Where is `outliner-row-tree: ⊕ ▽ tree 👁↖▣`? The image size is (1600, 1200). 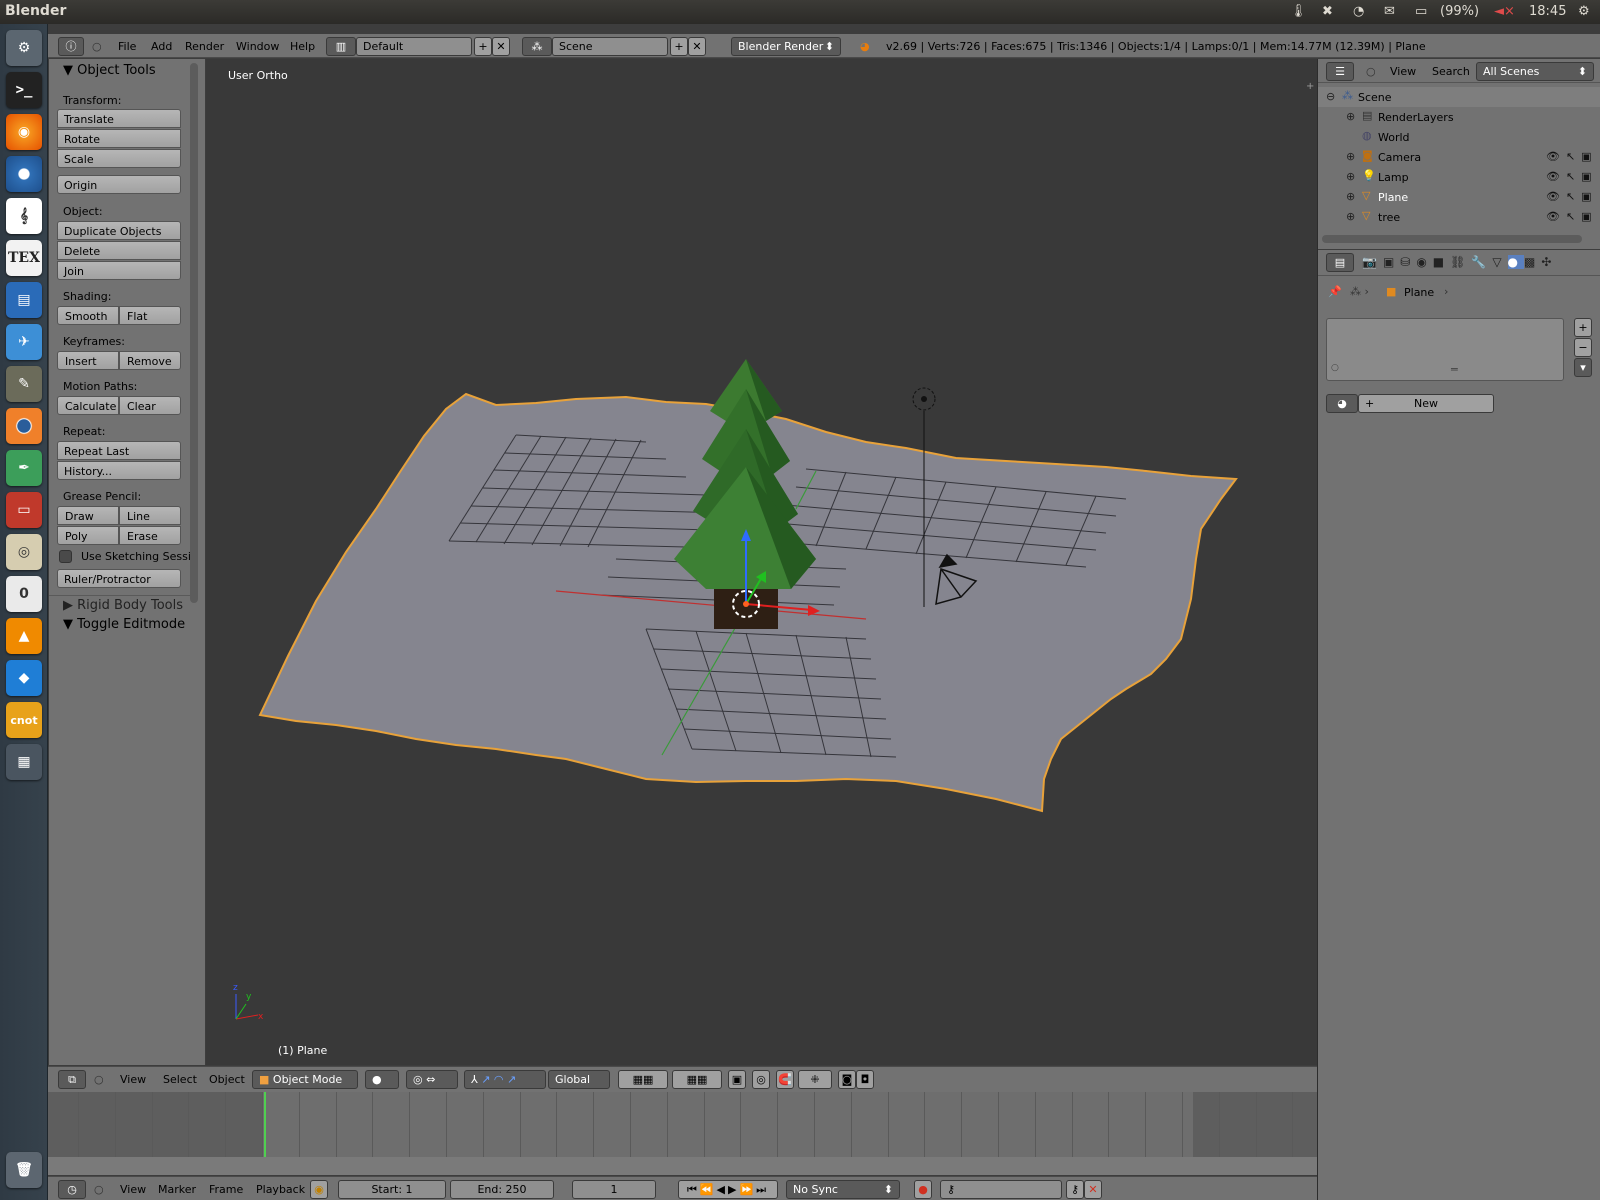
outliner-row-tree: ⊕ ▽ tree 👁↖▣ is located at coordinates (1459, 217).